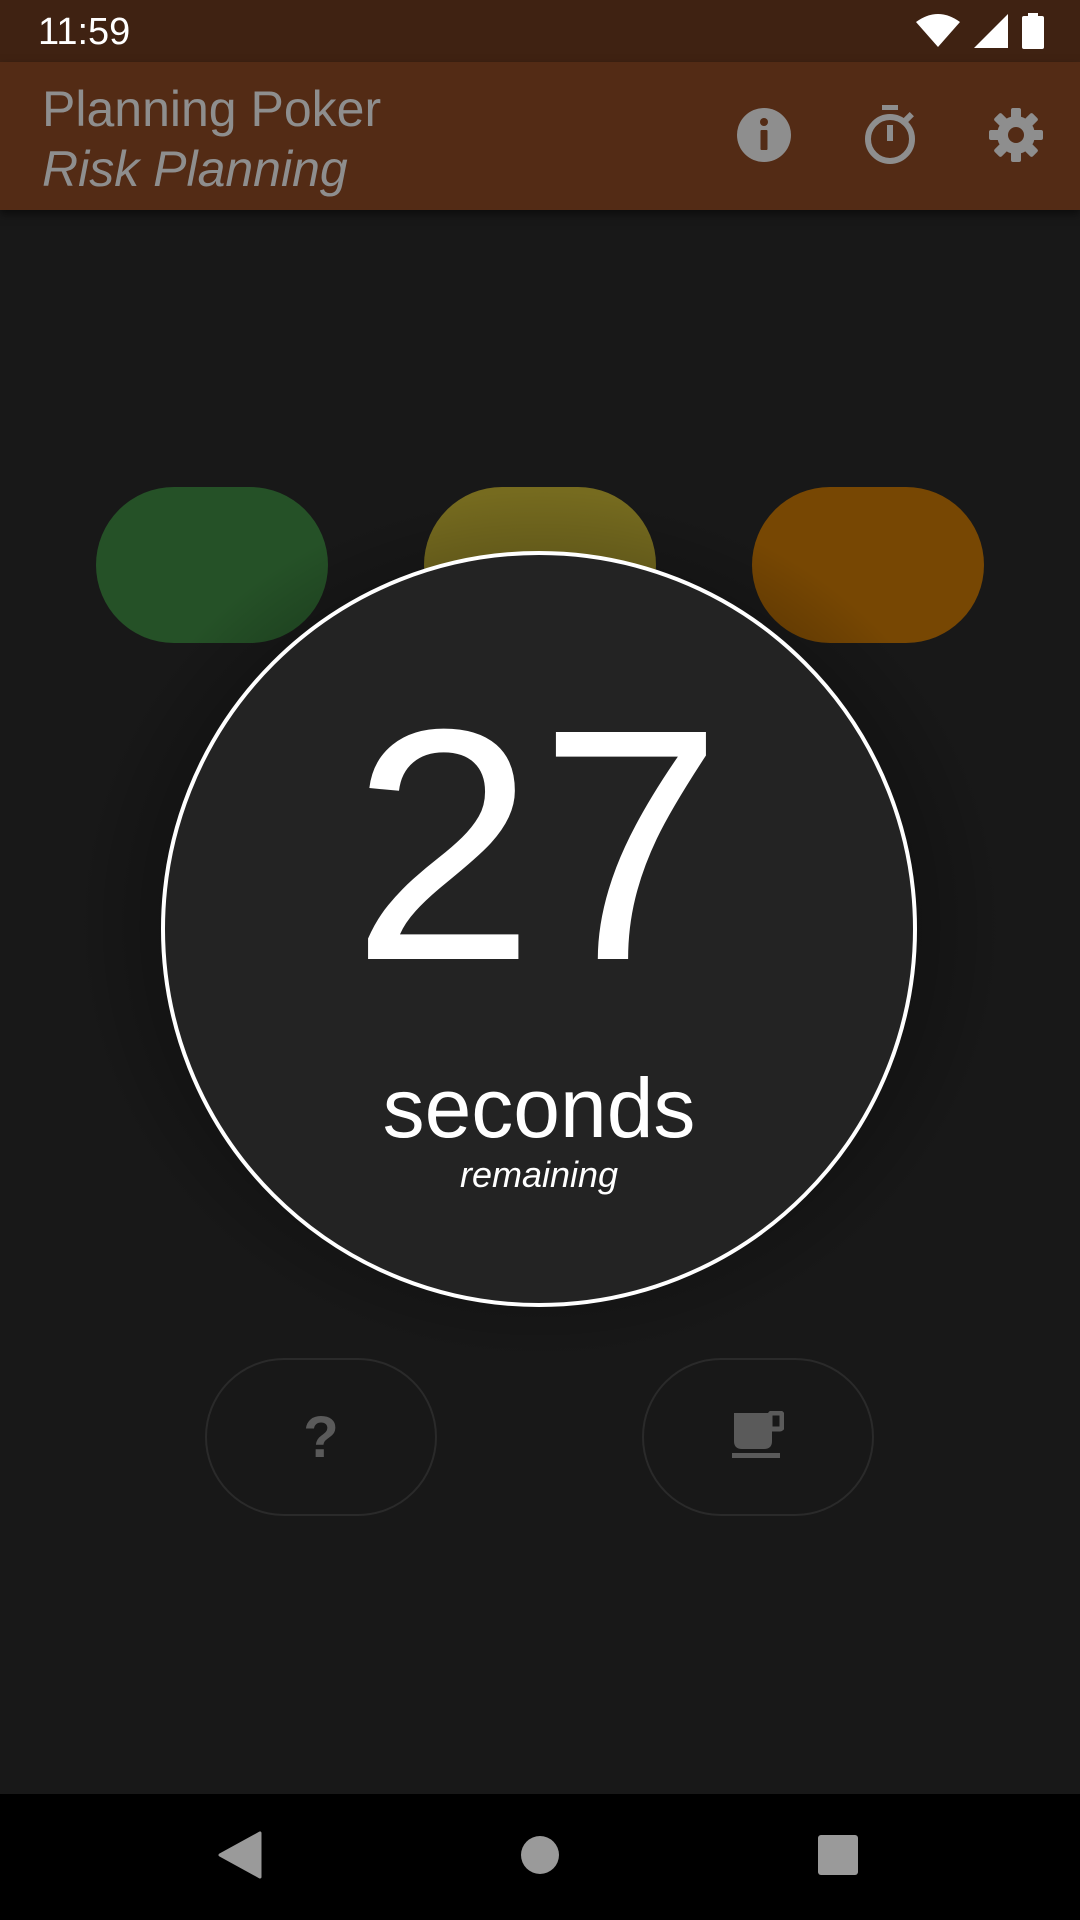  I want to click on battery-icon, so click(1033, 31).